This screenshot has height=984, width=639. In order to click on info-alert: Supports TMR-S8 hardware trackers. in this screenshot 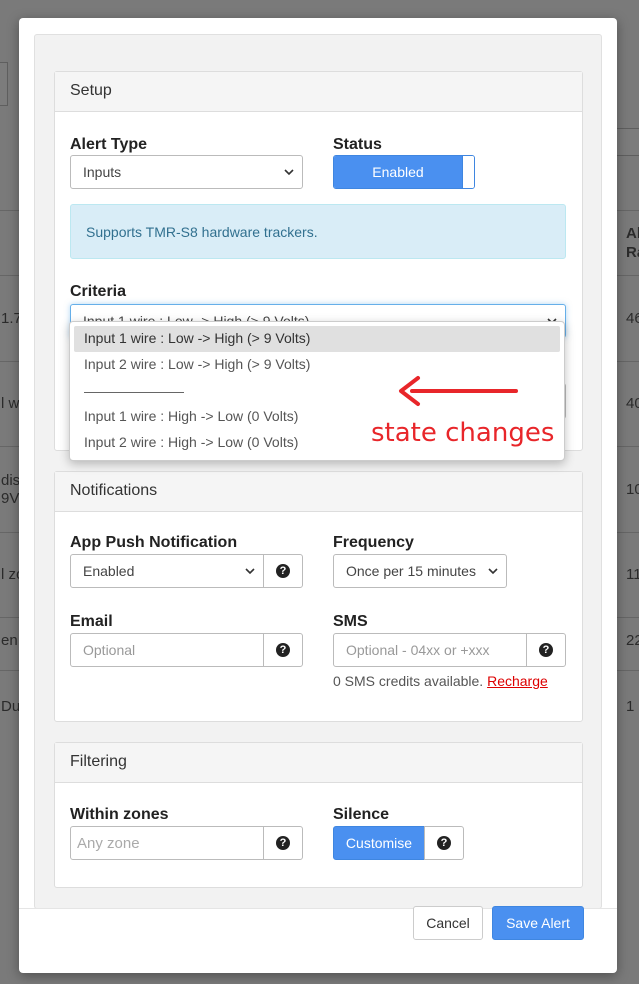, I will do `click(318, 231)`.